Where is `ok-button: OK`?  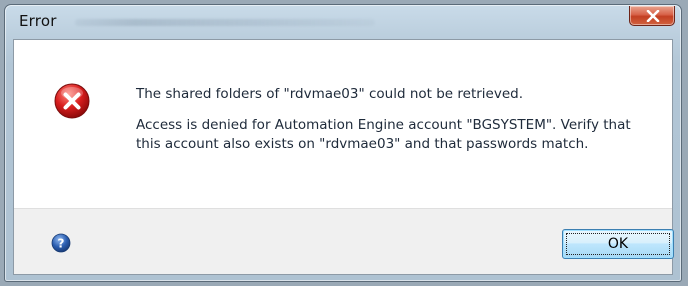 ok-button: OK is located at coordinates (618, 244).